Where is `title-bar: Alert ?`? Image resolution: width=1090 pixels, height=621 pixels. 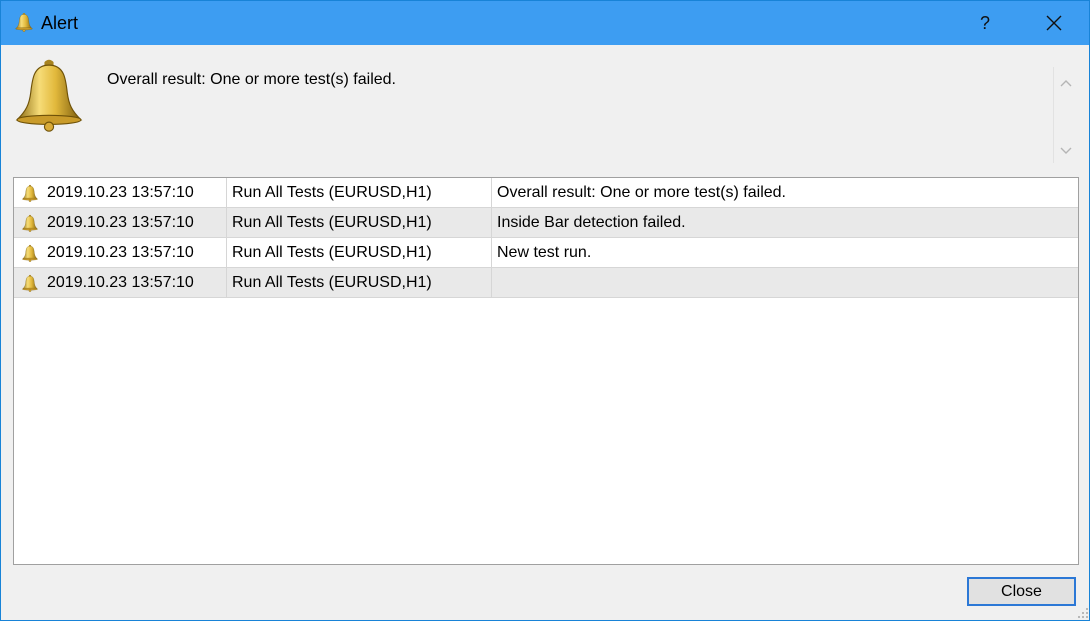 title-bar: Alert ? is located at coordinates (545, 23).